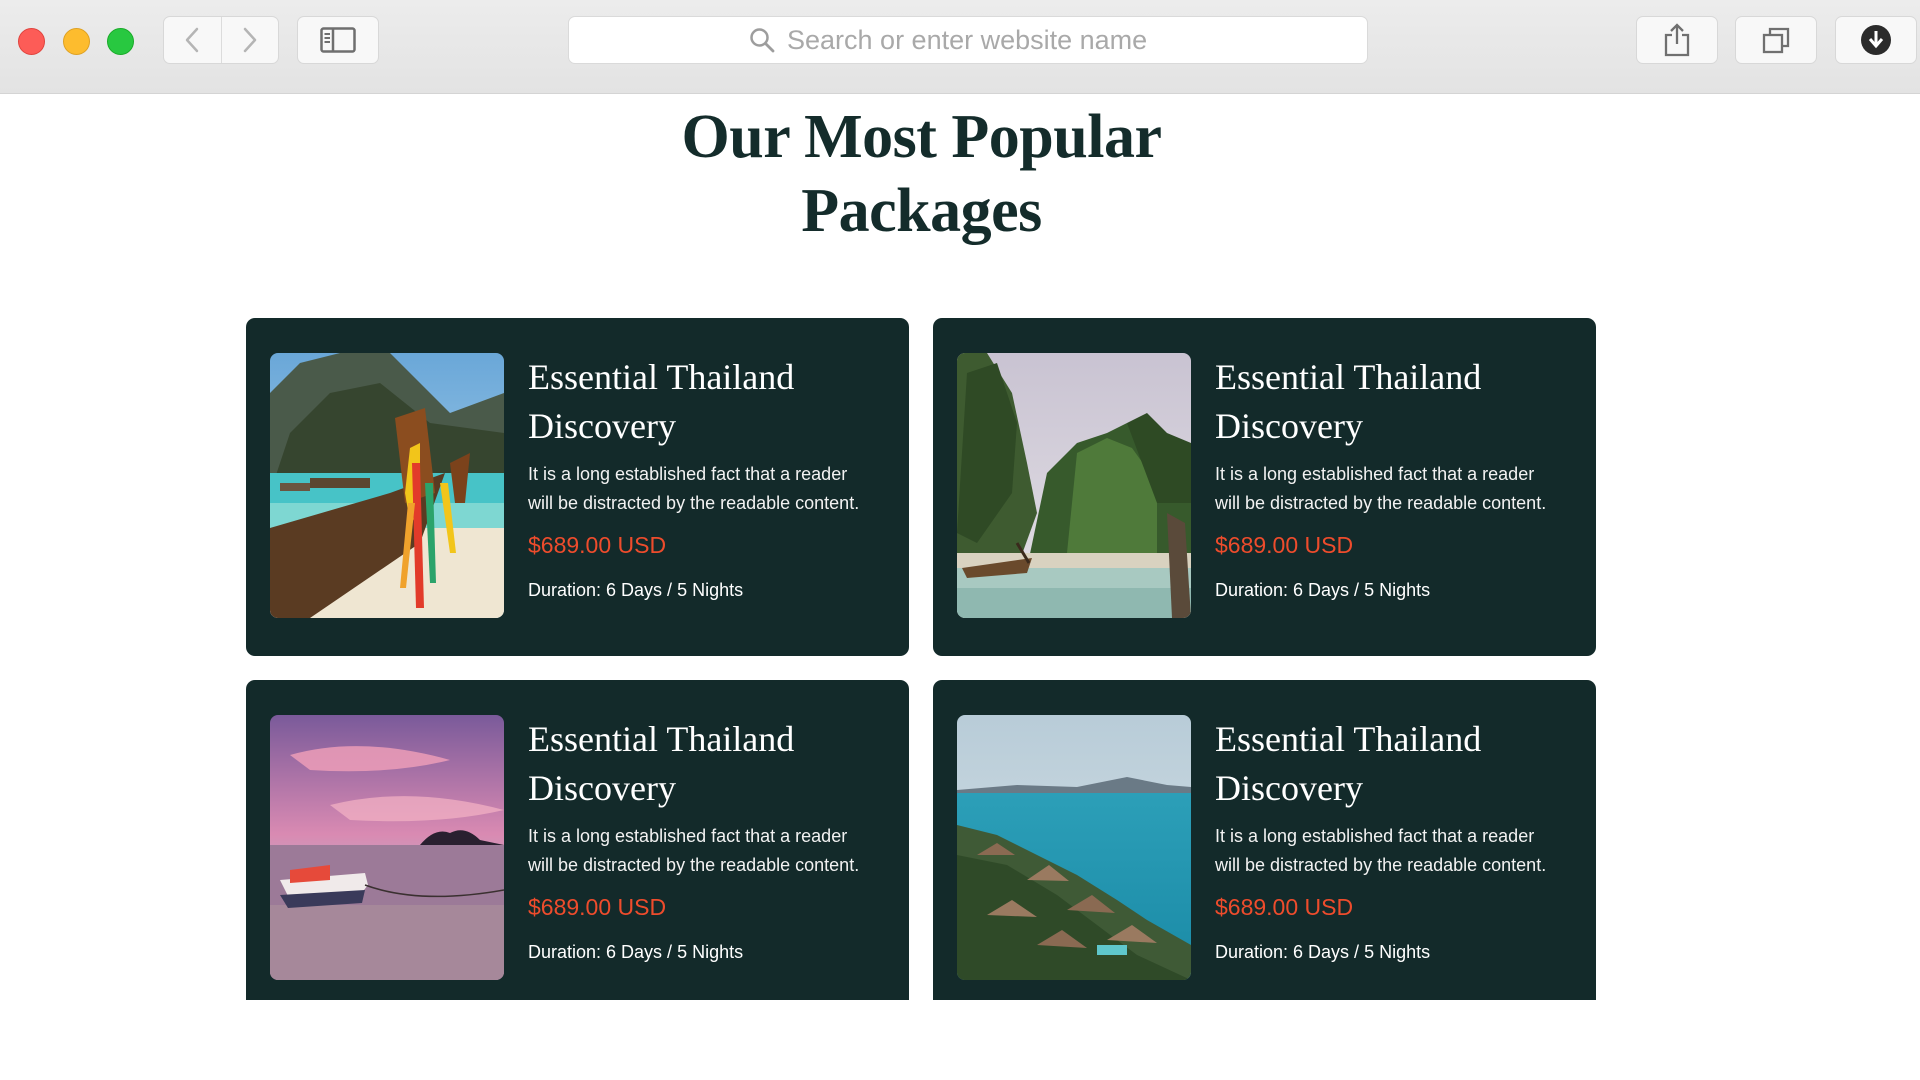  What do you see at coordinates (31, 41) in the screenshot?
I see `close-window-button` at bounding box center [31, 41].